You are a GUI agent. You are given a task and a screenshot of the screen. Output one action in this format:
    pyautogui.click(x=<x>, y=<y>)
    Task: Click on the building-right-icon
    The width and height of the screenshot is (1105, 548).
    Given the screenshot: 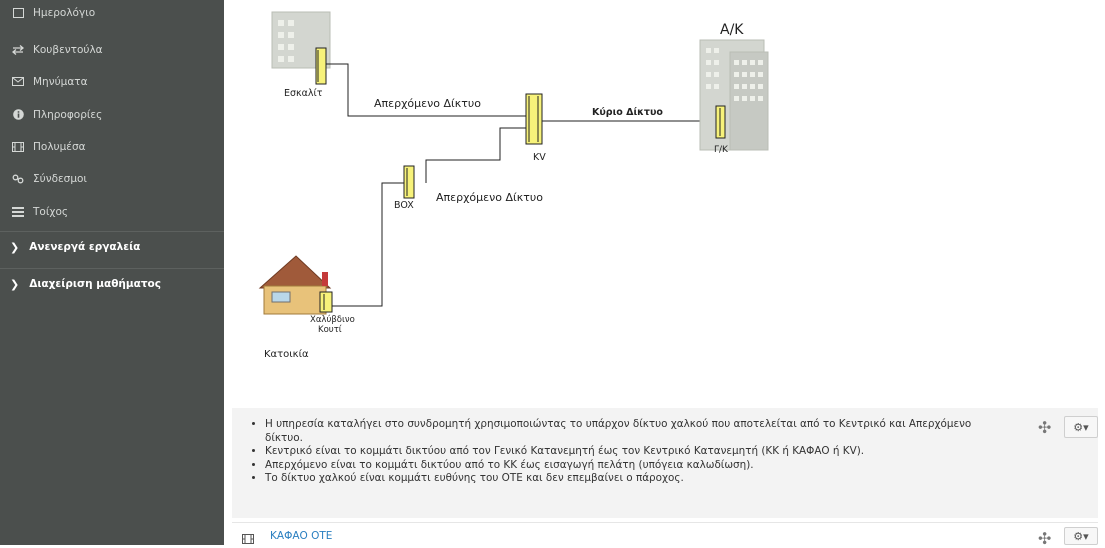 What is the action you would take?
    pyautogui.click(x=734, y=95)
    